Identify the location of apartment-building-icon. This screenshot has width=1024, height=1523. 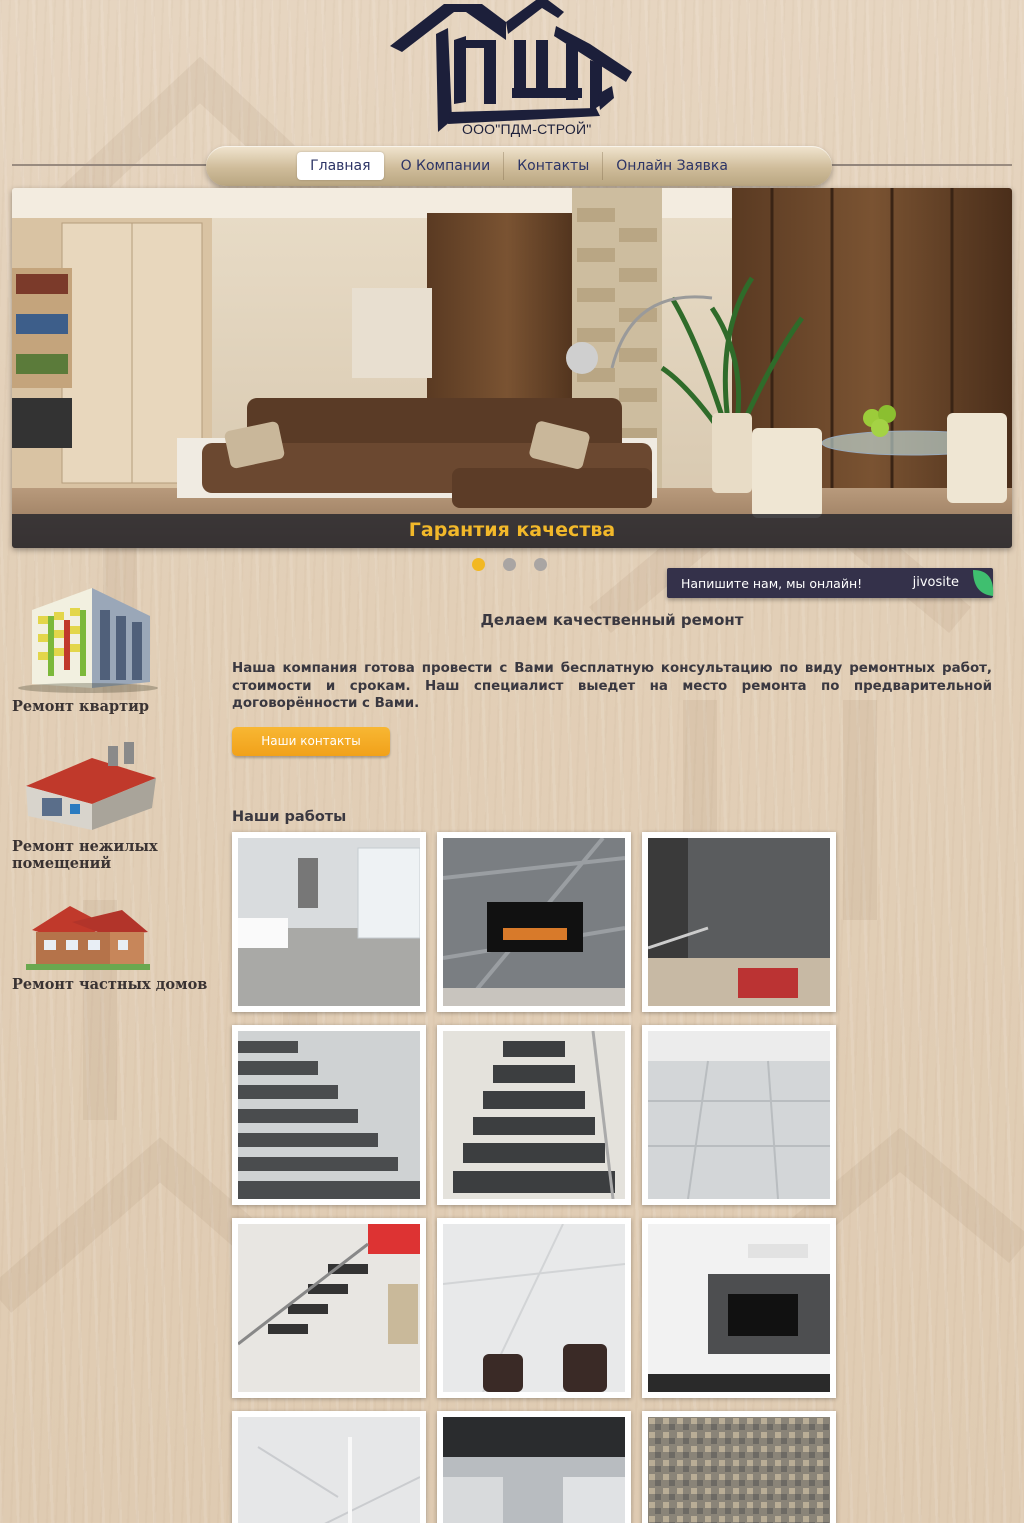
(88, 640).